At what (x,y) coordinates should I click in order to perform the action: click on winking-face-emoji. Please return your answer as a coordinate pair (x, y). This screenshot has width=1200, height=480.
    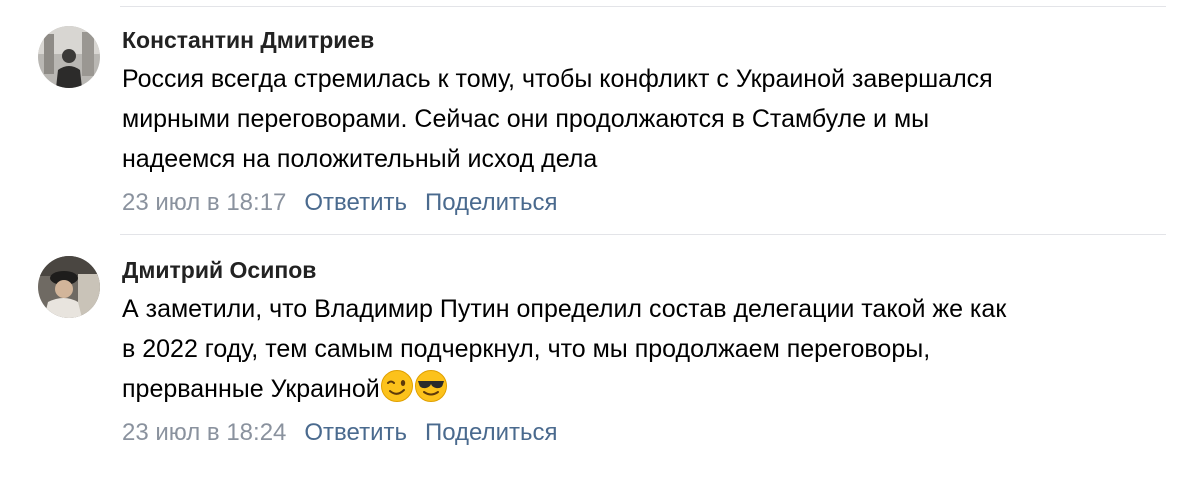
    Looking at the image, I should click on (397, 386).